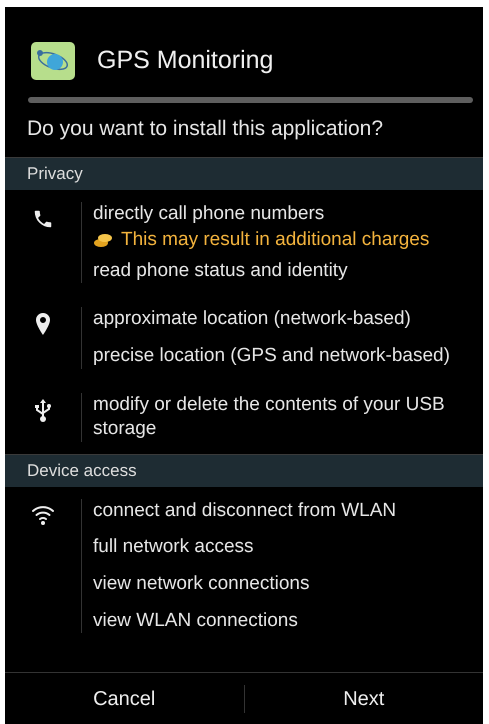  Describe the element at coordinates (174, 547) in the screenshot. I see `permission-text: full network access` at that location.